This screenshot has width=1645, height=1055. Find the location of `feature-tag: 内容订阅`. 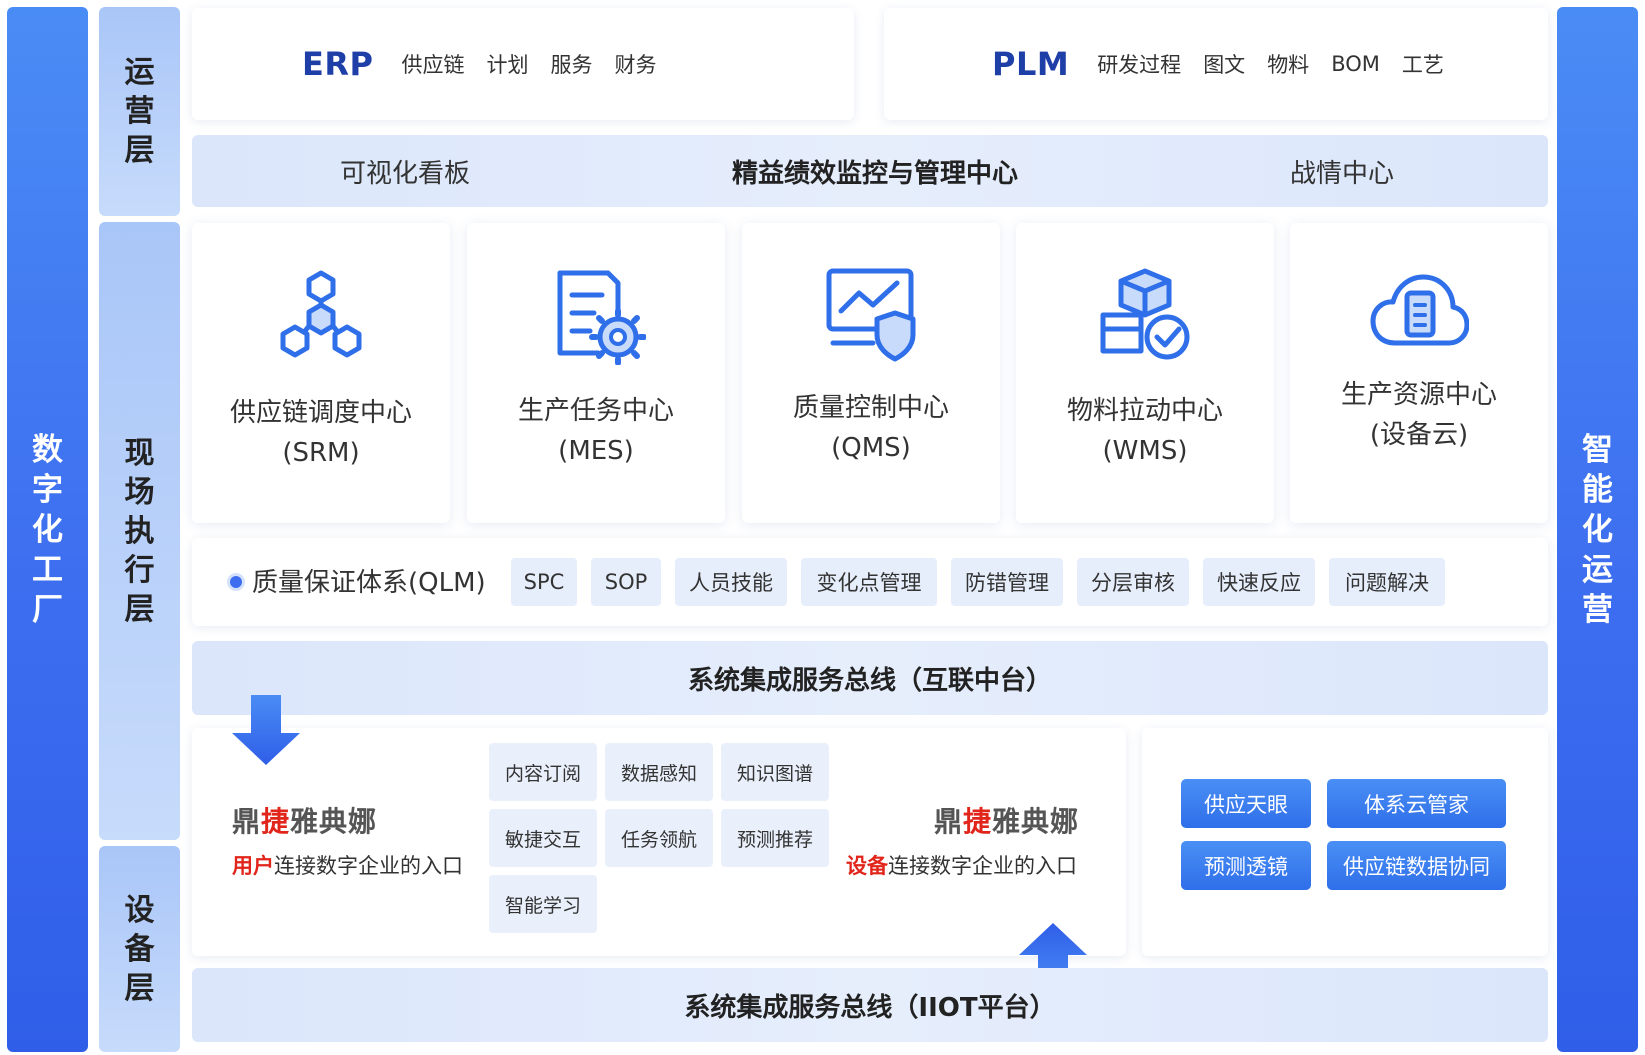

feature-tag: 内容订阅 is located at coordinates (543, 772).